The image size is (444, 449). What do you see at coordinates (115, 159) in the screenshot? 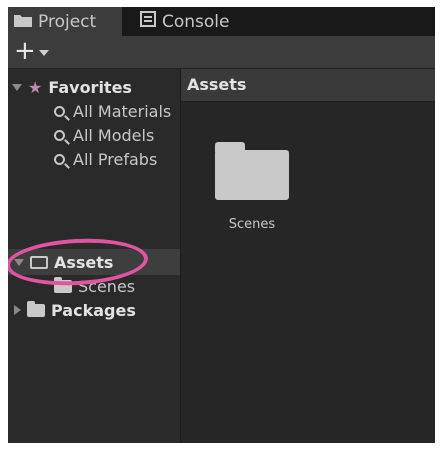
I see `tree-item-label: All Prefabs` at bounding box center [115, 159].